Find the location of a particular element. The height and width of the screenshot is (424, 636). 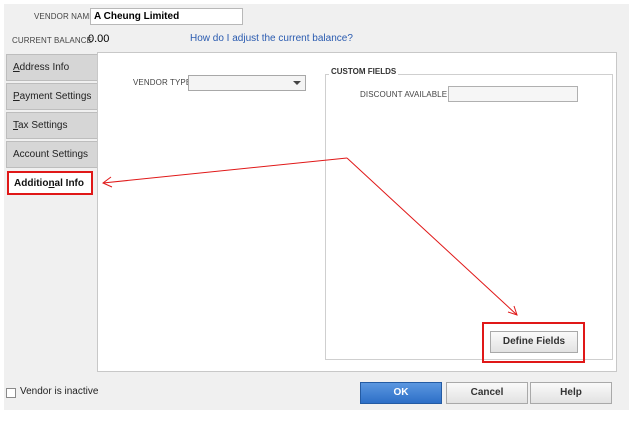

vendor-inactive-checkbox is located at coordinates (11, 393).